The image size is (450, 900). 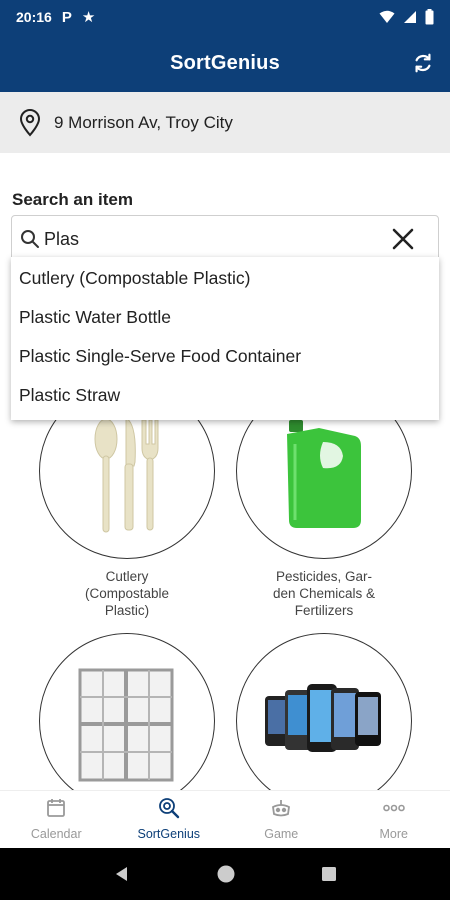 I want to click on nav-label: Calendar, so click(x=56, y=834).